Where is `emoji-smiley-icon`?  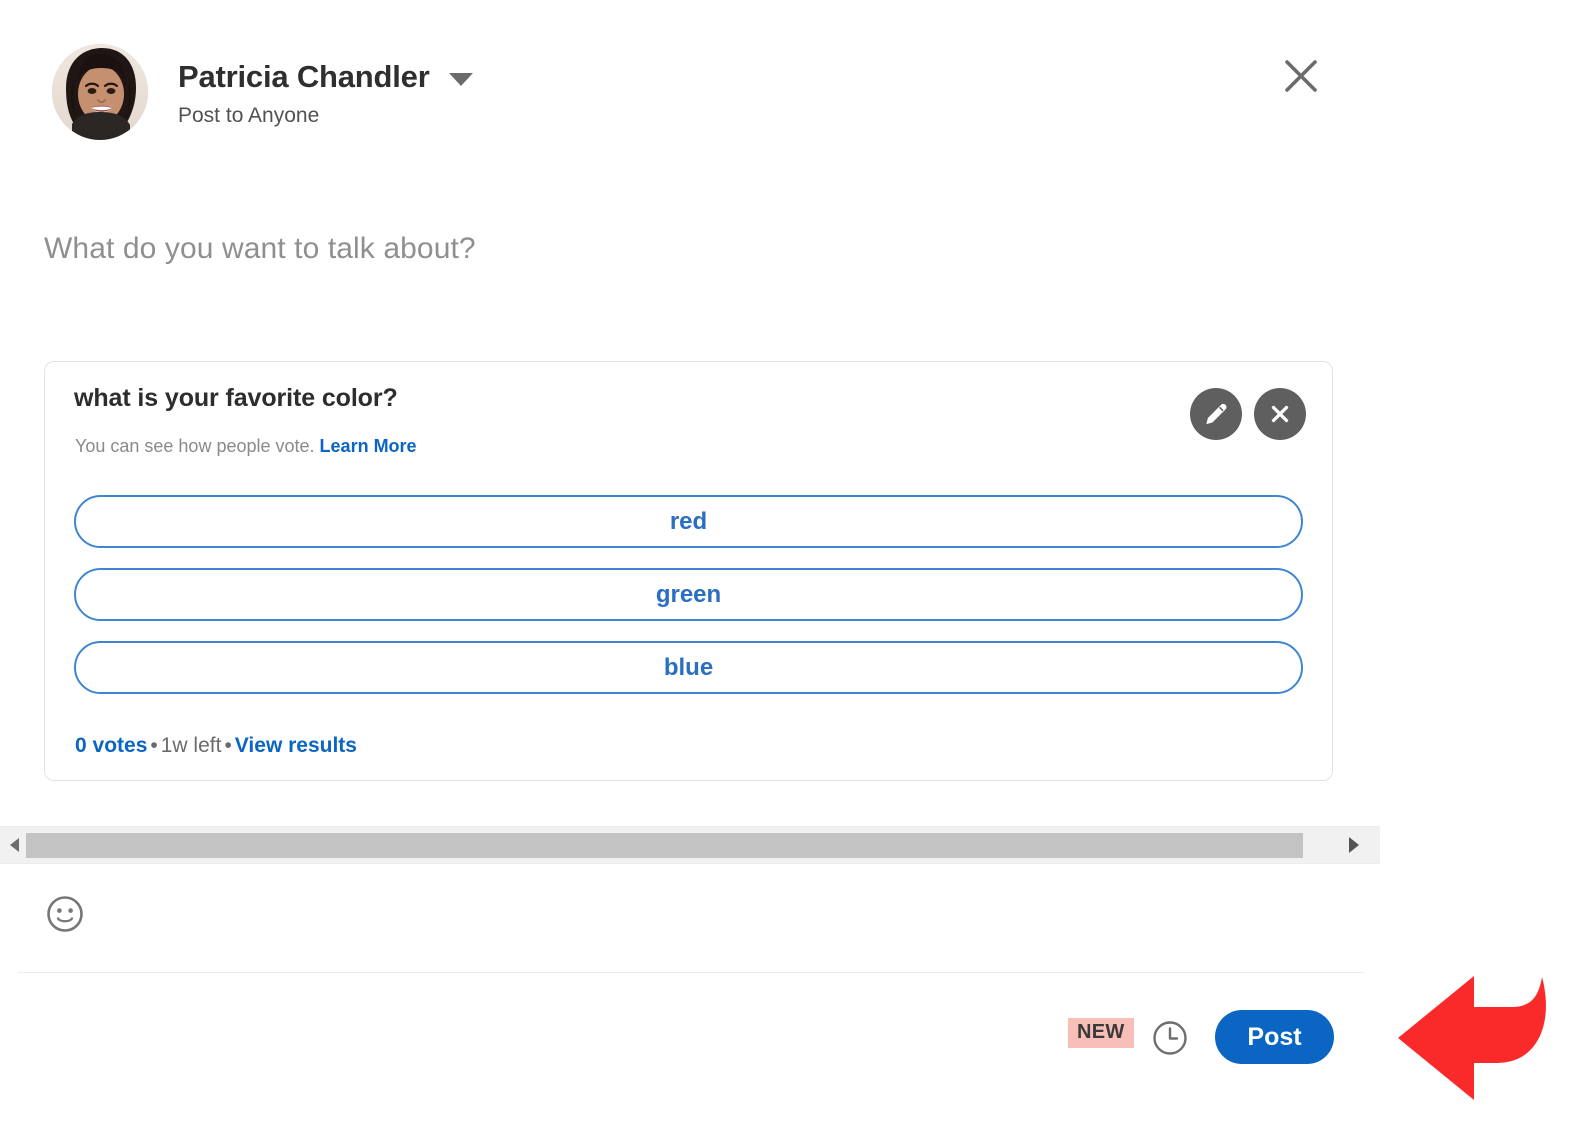 emoji-smiley-icon is located at coordinates (65, 914).